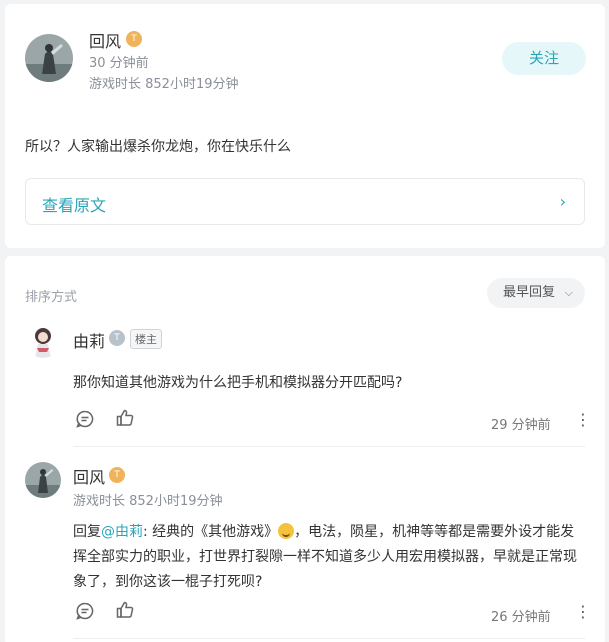 This screenshot has width=609, height=642. Describe the element at coordinates (211, 532) in the screenshot. I see `comment-line1: : 经典的《其他游戏》` at that location.